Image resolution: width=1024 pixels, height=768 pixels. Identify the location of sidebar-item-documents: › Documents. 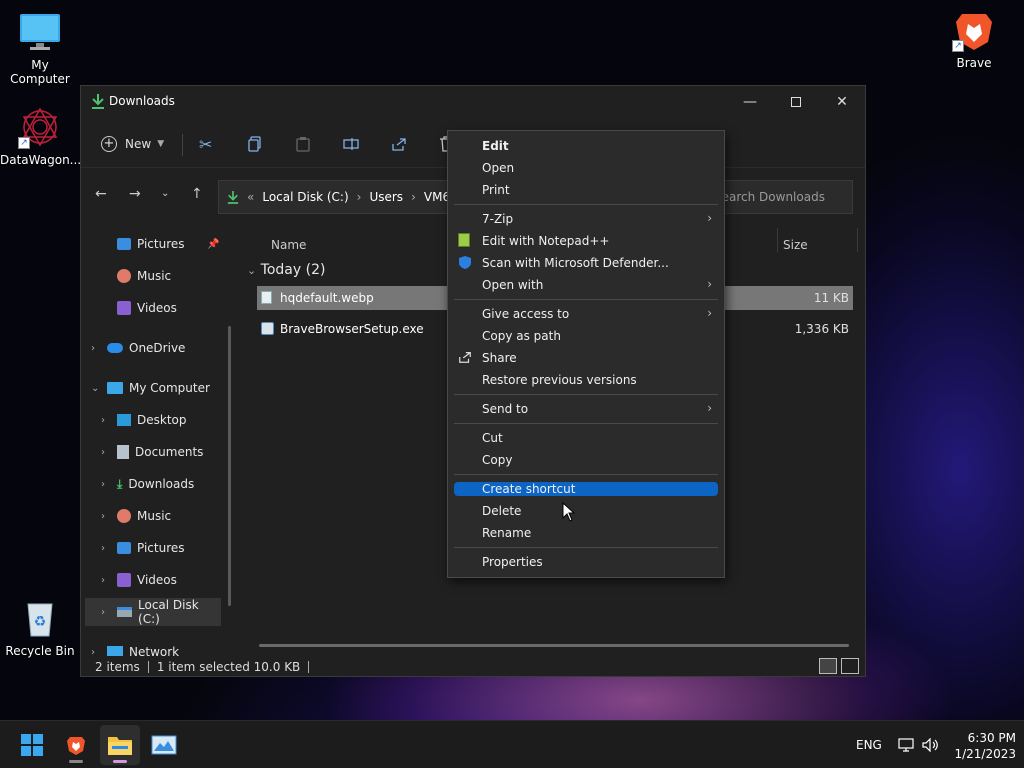
(164, 452).